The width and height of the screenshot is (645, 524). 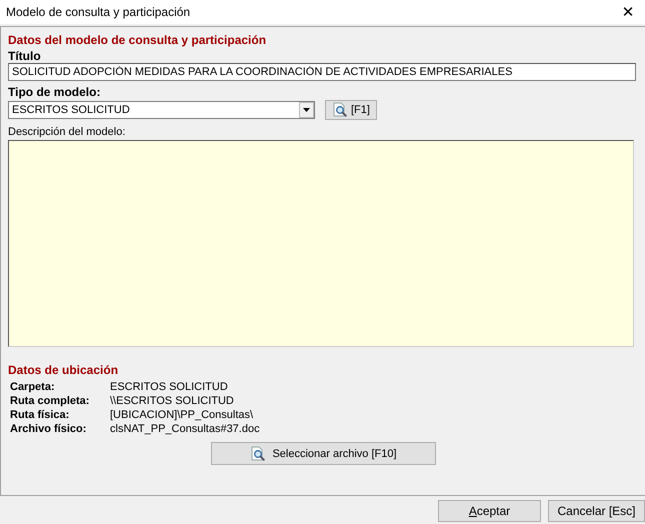 I want to click on lookup-button: [F1], so click(x=351, y=110).